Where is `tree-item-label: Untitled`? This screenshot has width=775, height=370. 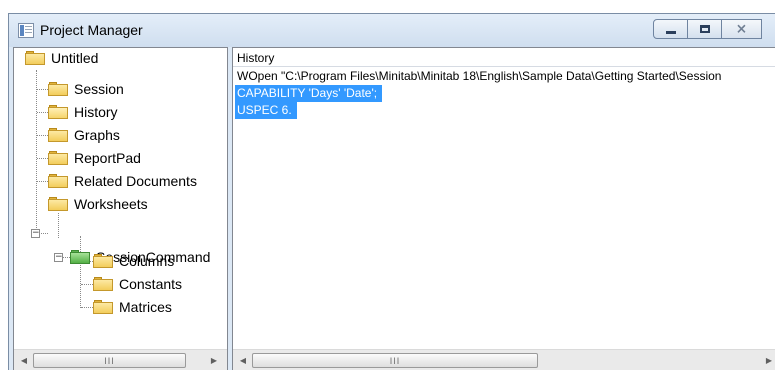 tree-item-label: Untitled is located at coordinates (75, 58).